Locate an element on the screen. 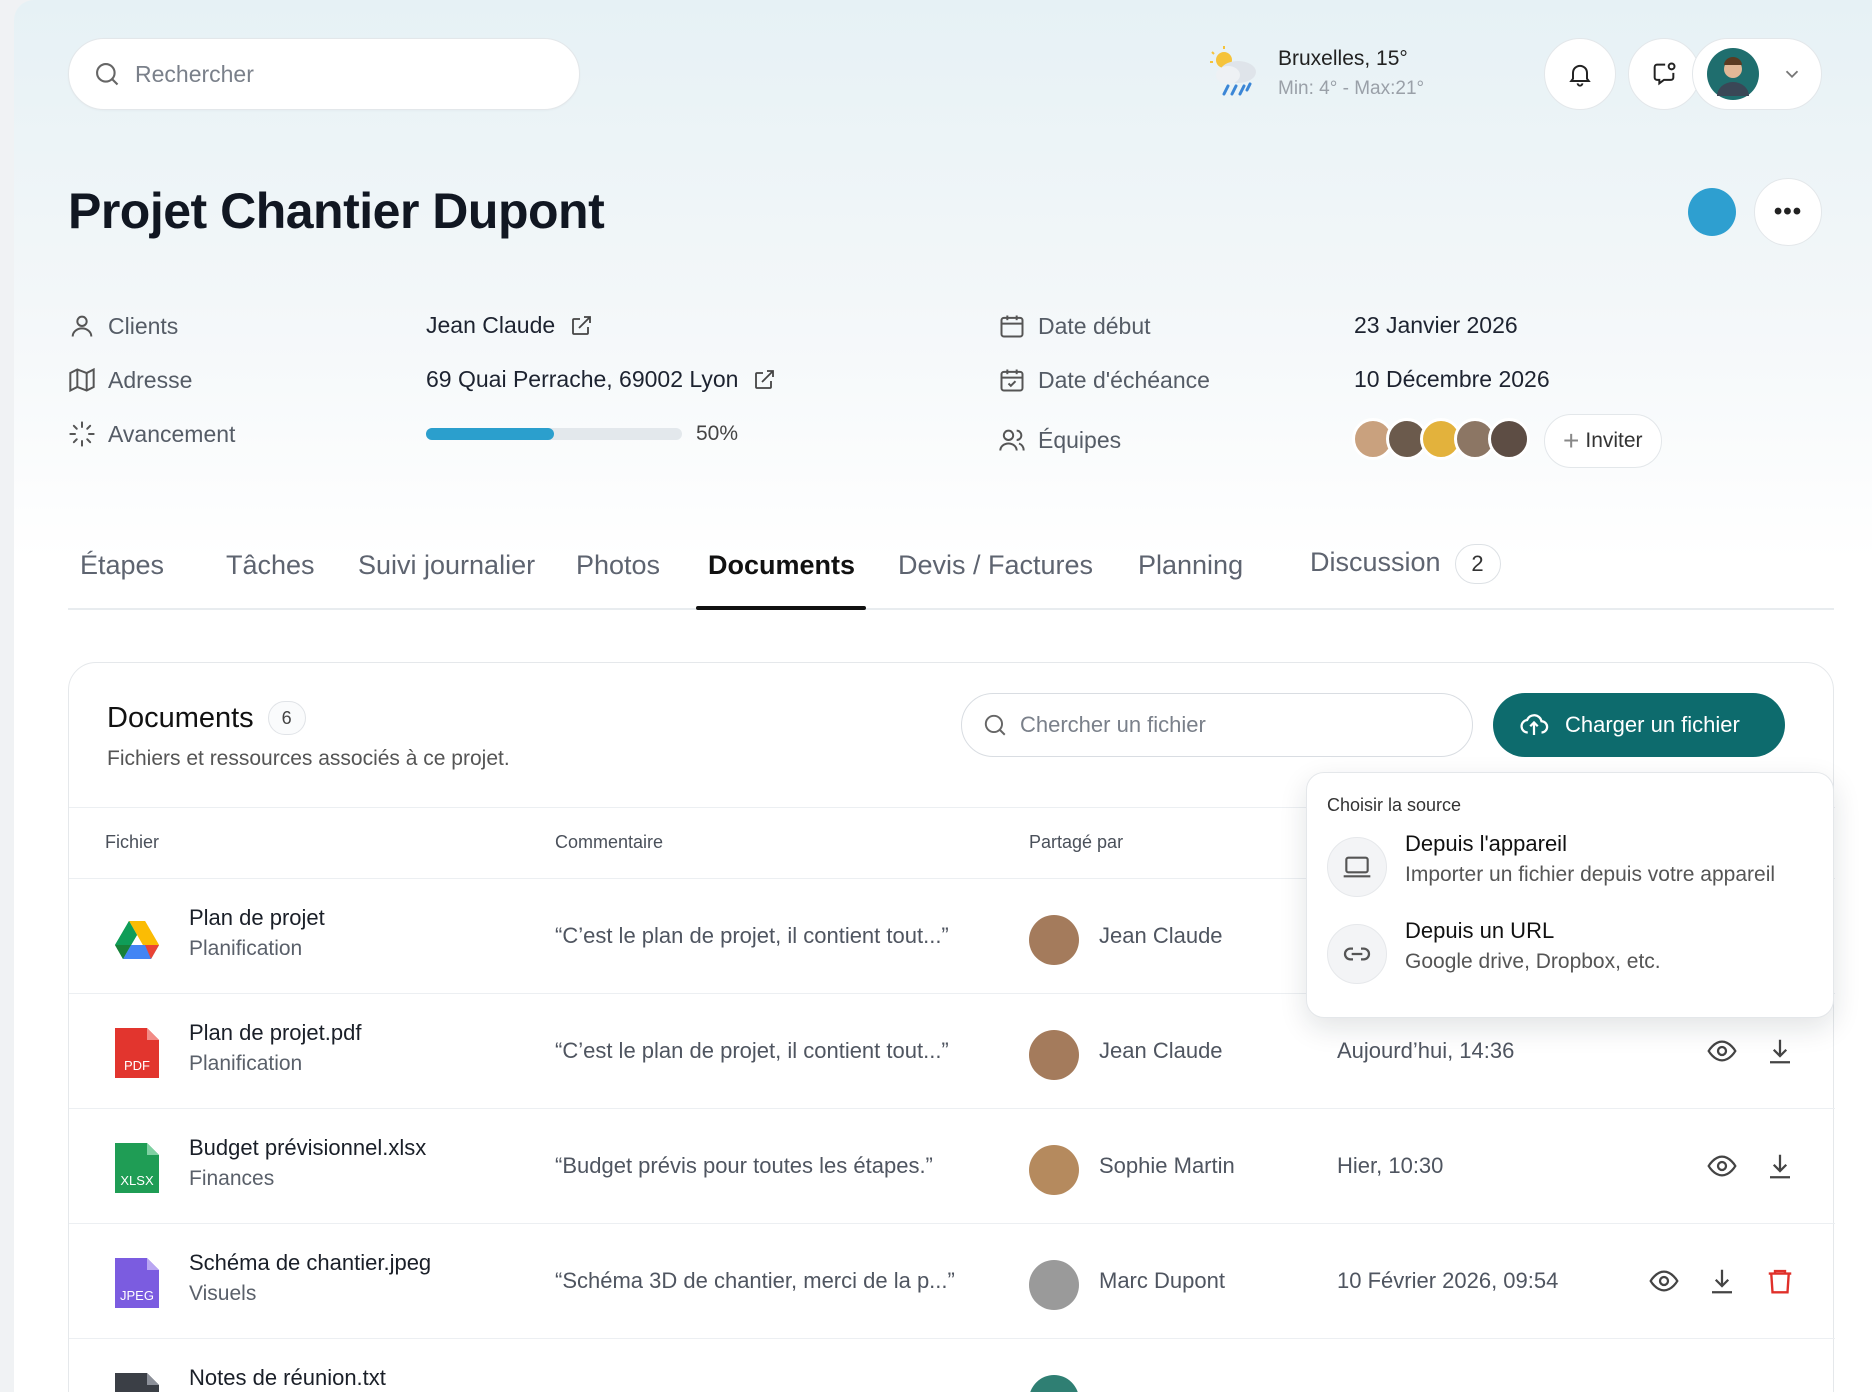  txt-file-icon is located at coordinates (137, 1382).